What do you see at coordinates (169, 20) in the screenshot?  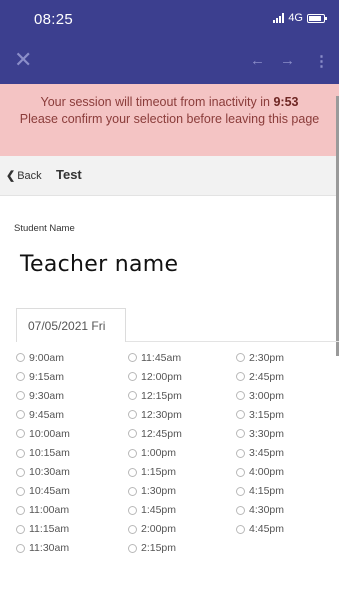 I see `status-bar: 08:25 4G` at bounding box center [169, 20].